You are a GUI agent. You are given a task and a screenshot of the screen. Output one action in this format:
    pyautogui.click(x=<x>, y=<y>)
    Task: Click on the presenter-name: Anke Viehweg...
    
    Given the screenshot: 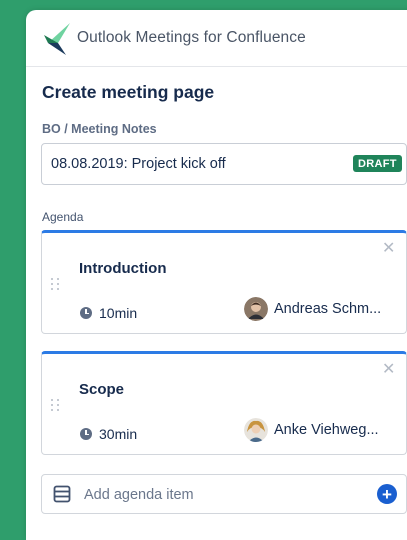 What is the action you would take?
    pyautogui.click(x=326, y=430)
    